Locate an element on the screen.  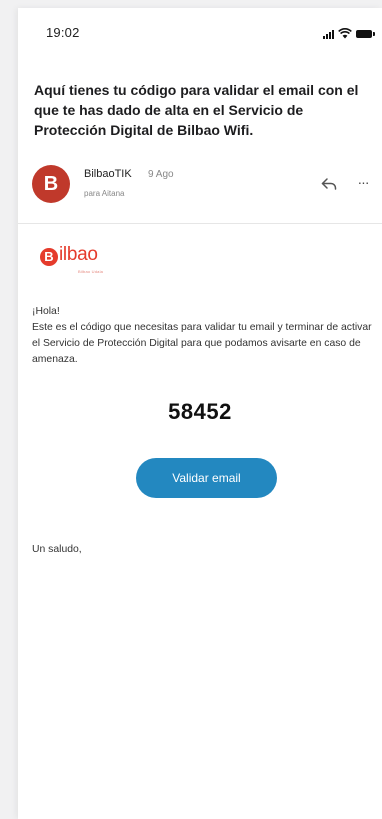
battery-icon is located at coordinates (365, 34).